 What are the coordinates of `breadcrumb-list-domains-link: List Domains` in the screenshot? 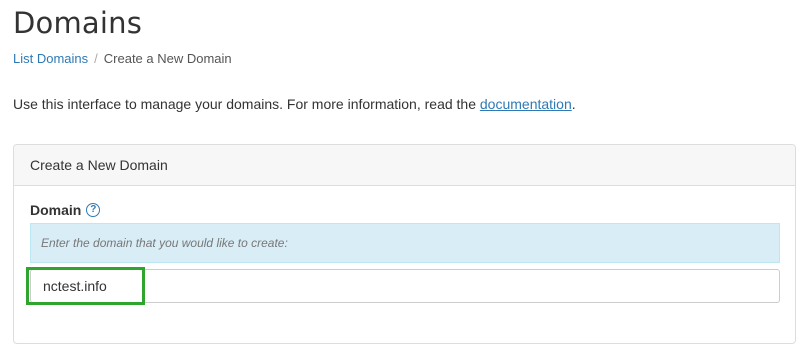 It's located at (50, 58).